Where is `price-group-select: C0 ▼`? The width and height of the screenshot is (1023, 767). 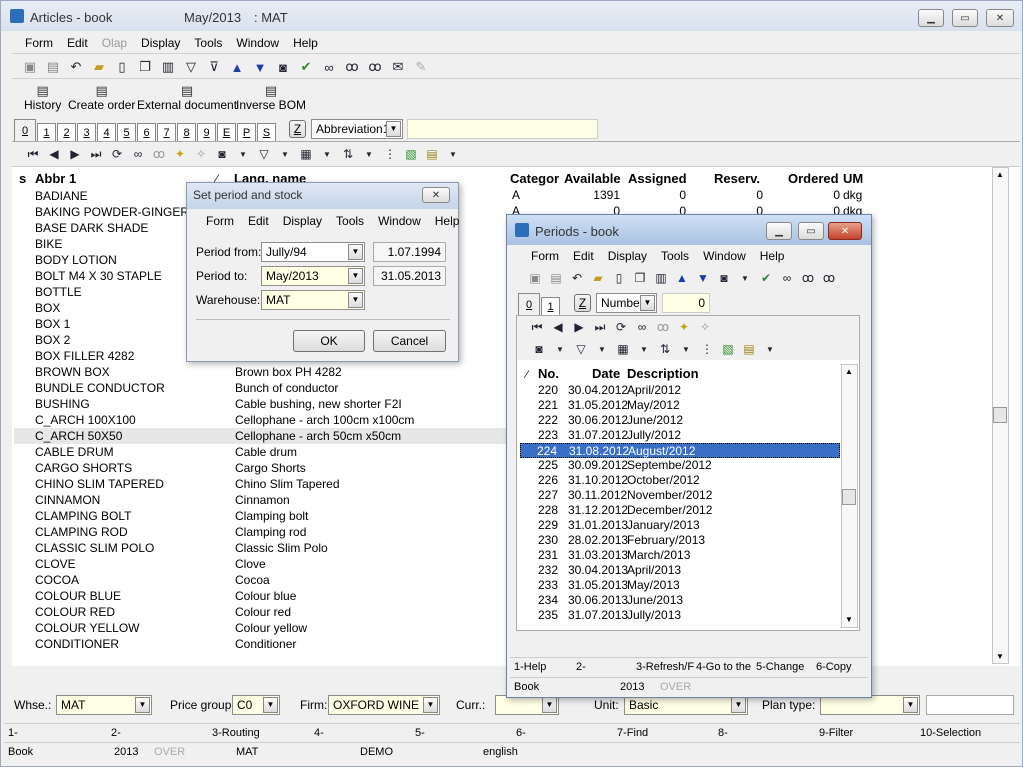 price-group-select: C0 ▼ is located at coordinates (256, 705).